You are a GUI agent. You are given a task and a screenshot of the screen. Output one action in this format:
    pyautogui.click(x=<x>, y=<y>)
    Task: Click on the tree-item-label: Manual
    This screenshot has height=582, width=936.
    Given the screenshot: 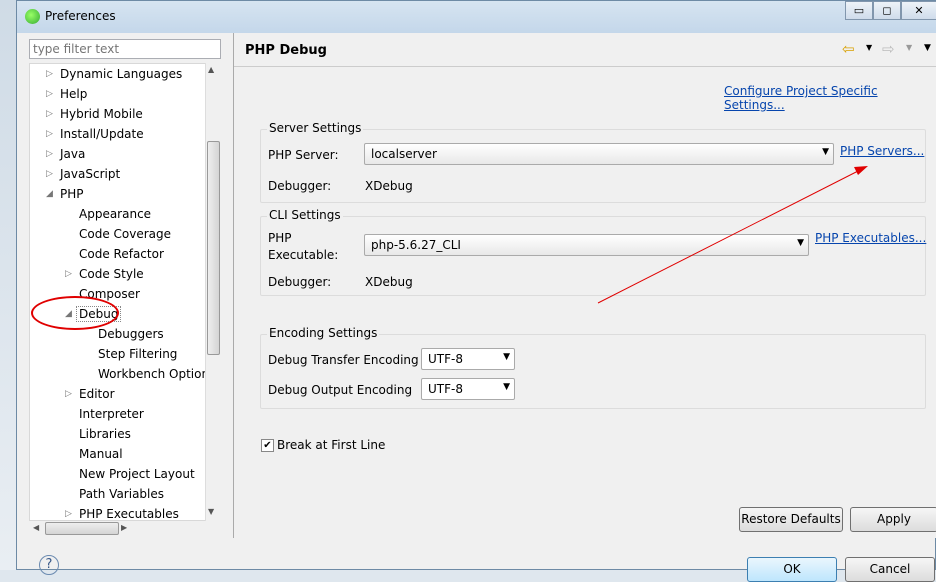 What is the action you would take?
    pyautogui.click(x=101, y=454)
    